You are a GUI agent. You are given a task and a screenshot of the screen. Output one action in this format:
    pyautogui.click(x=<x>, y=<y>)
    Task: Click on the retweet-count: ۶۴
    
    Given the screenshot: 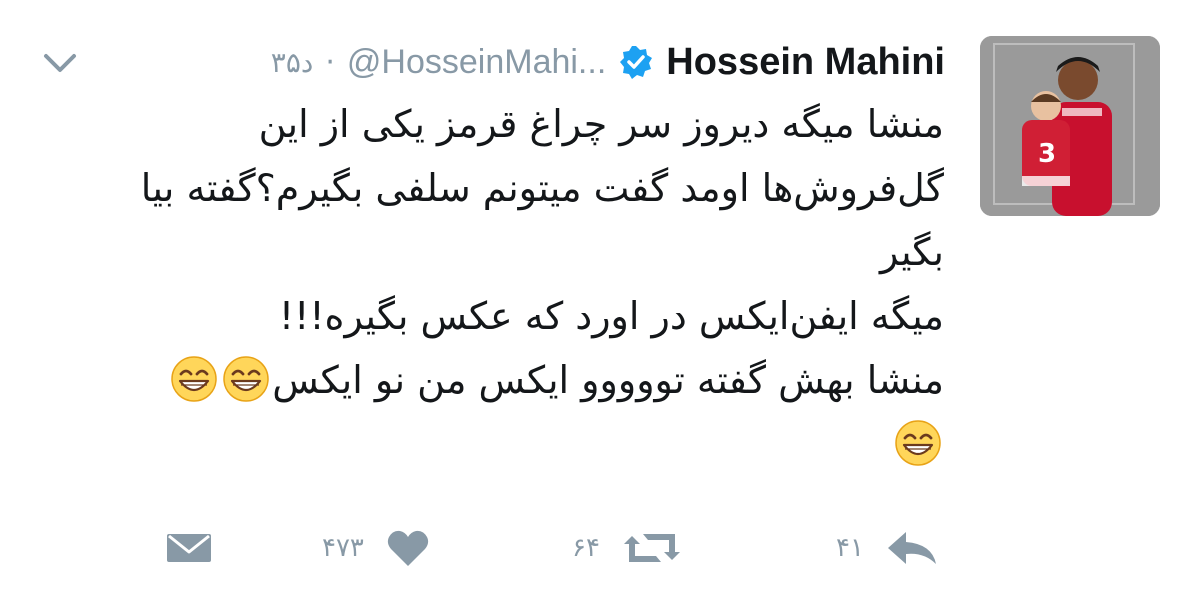 What is the action you would take?
    pyautogui.click(x=586, y=548)
    